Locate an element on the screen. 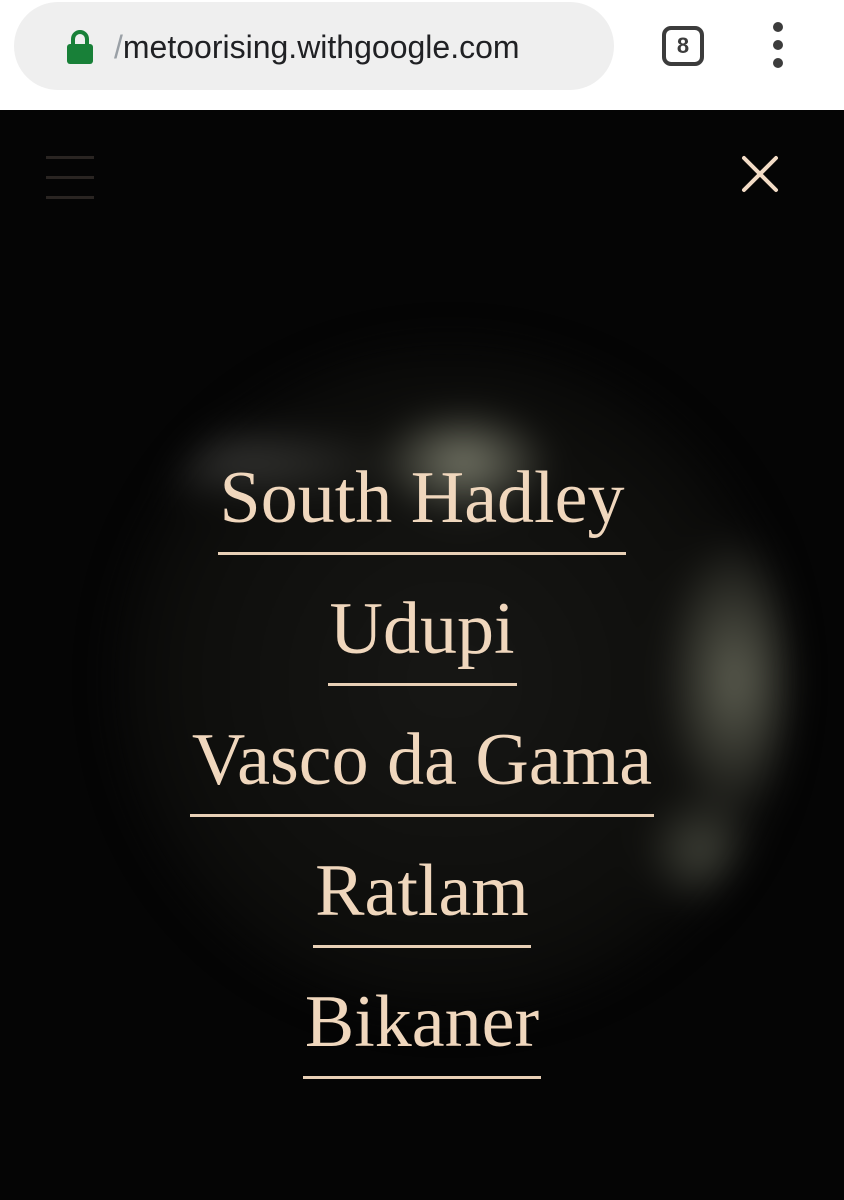 The height and width of the screenshot is (1200, 844). list-item: South Hadley is located at coordinates (422, 513).